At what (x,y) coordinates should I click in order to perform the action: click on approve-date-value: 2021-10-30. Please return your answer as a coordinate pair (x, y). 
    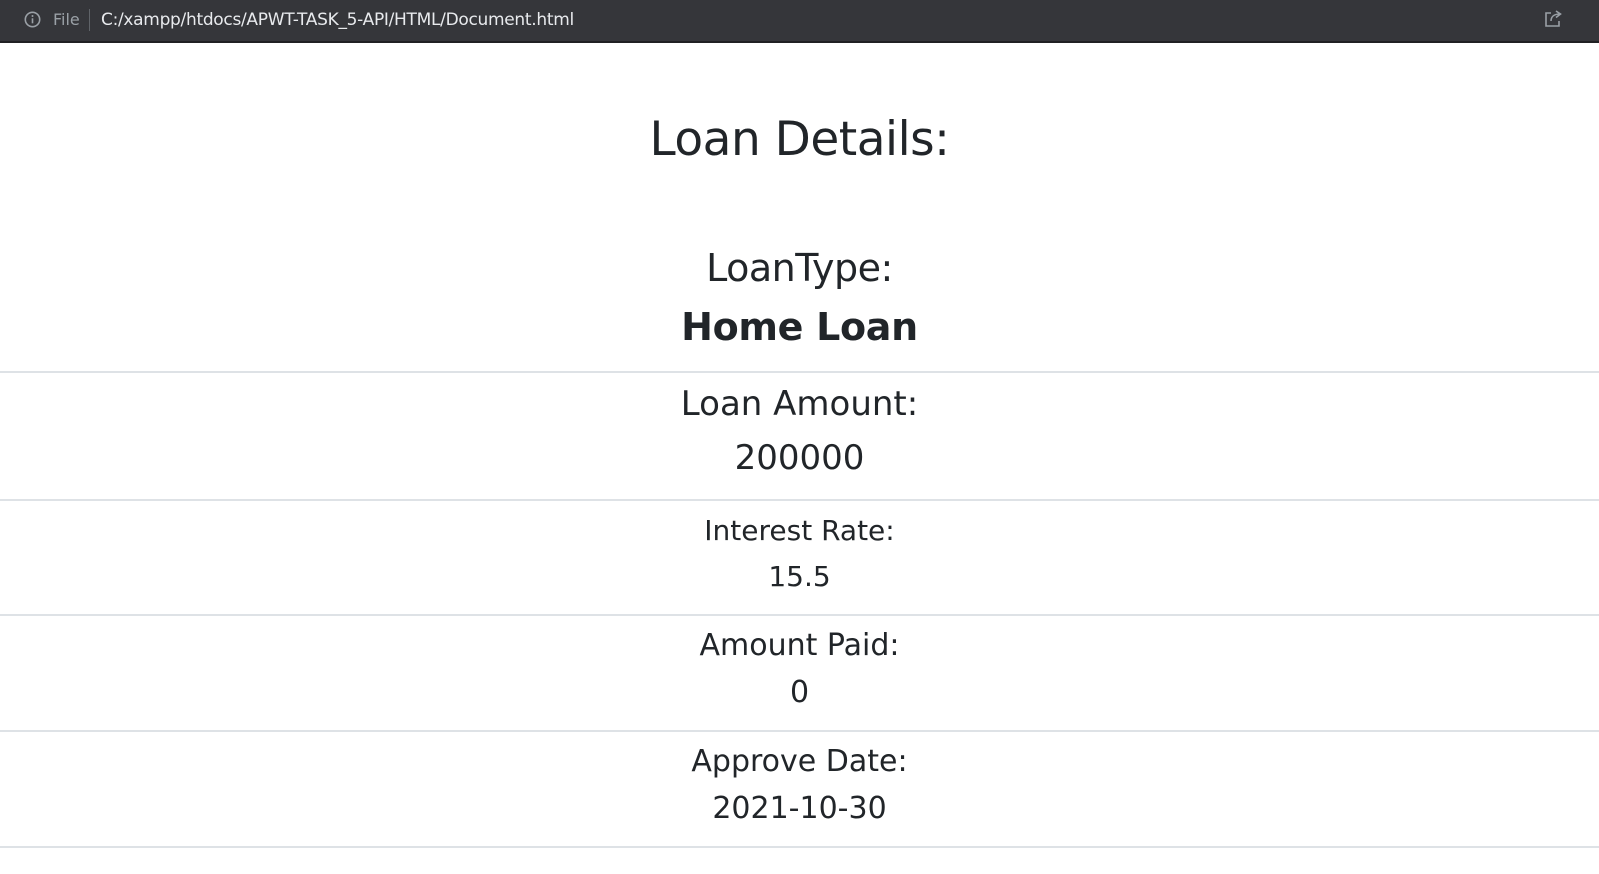
    Looking at the image, I should click on (799, 808).